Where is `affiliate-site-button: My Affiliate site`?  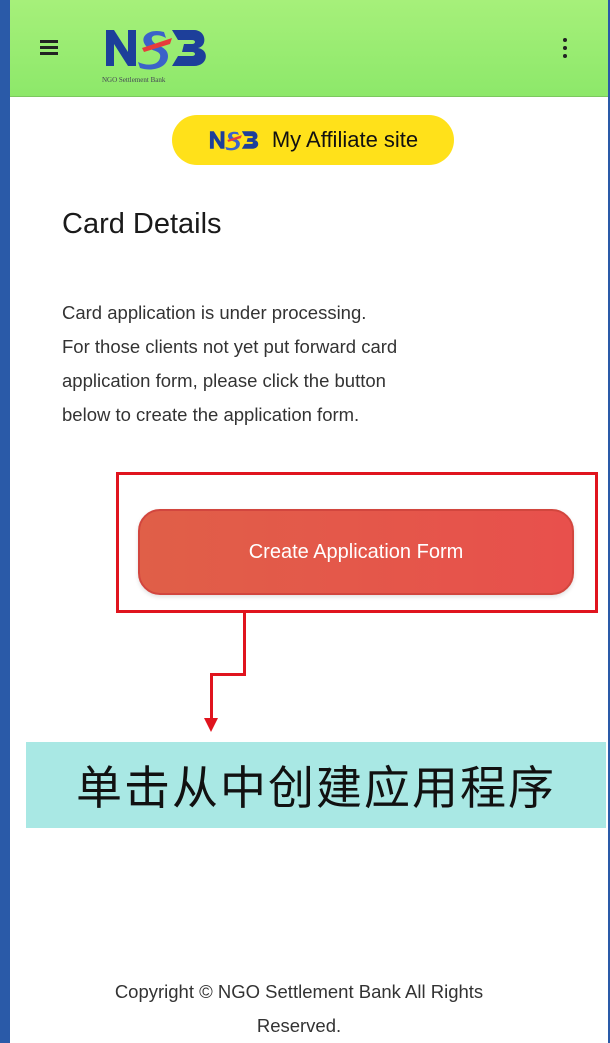 affiliate-site-button: My Affiliate site is located at coordinates (313, 140).